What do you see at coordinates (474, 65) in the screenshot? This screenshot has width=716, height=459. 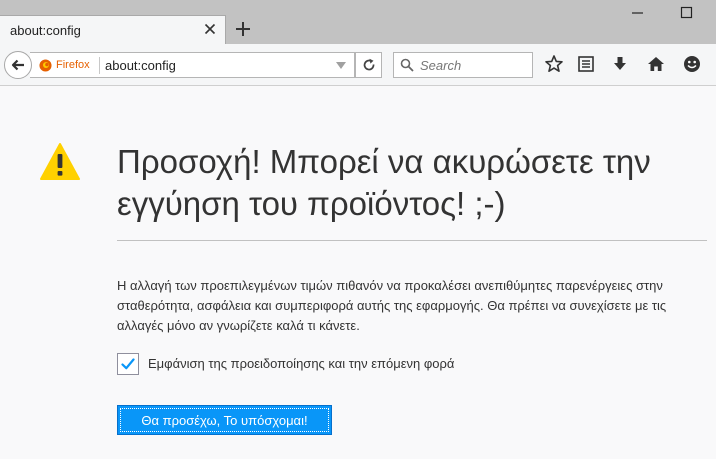 I see `search-input` at bounding box center [474, 65].